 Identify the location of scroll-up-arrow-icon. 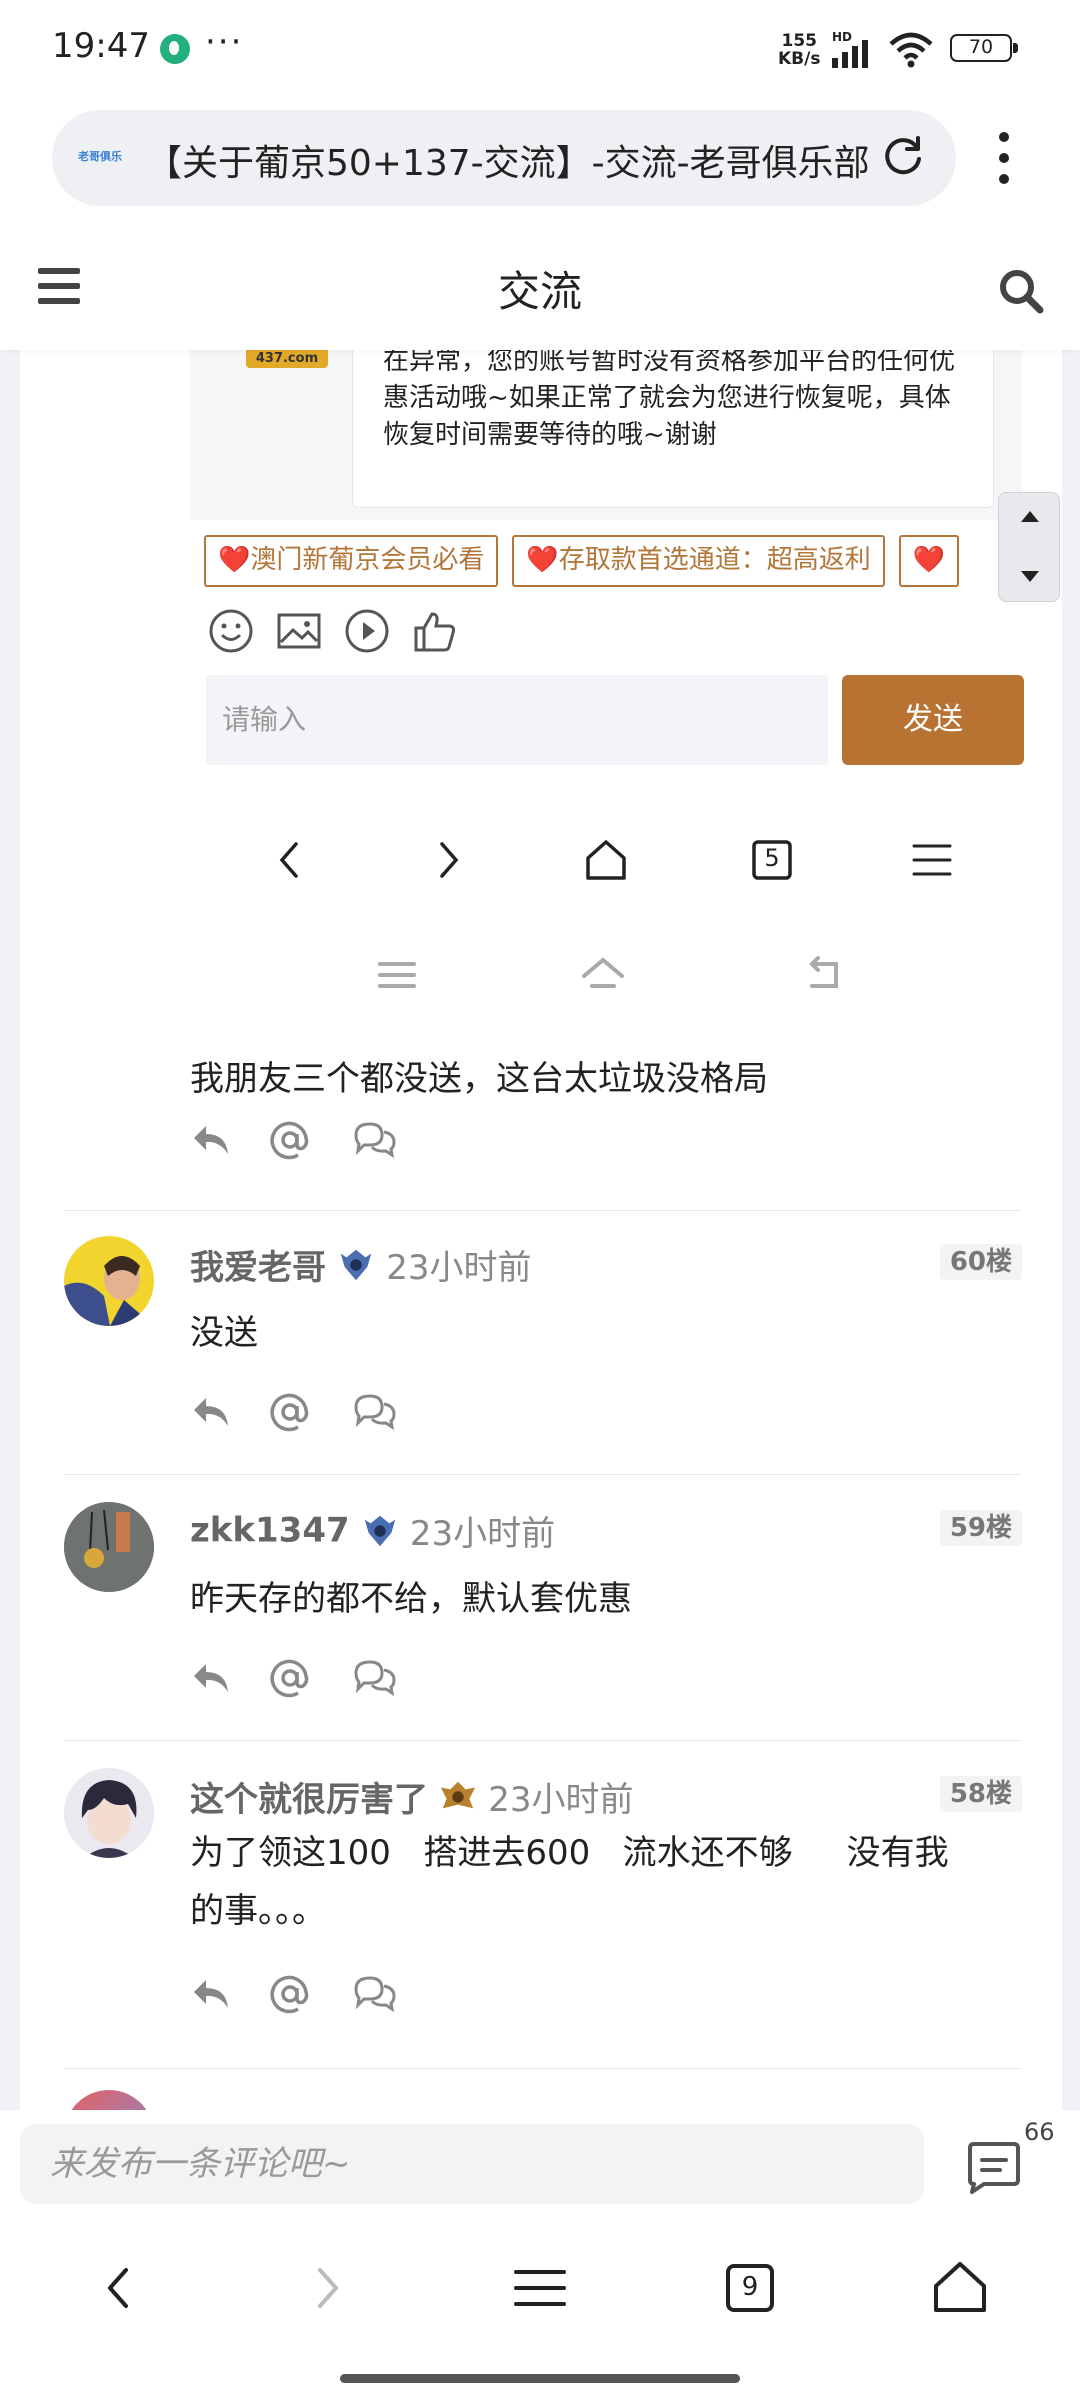
(1030, 516).